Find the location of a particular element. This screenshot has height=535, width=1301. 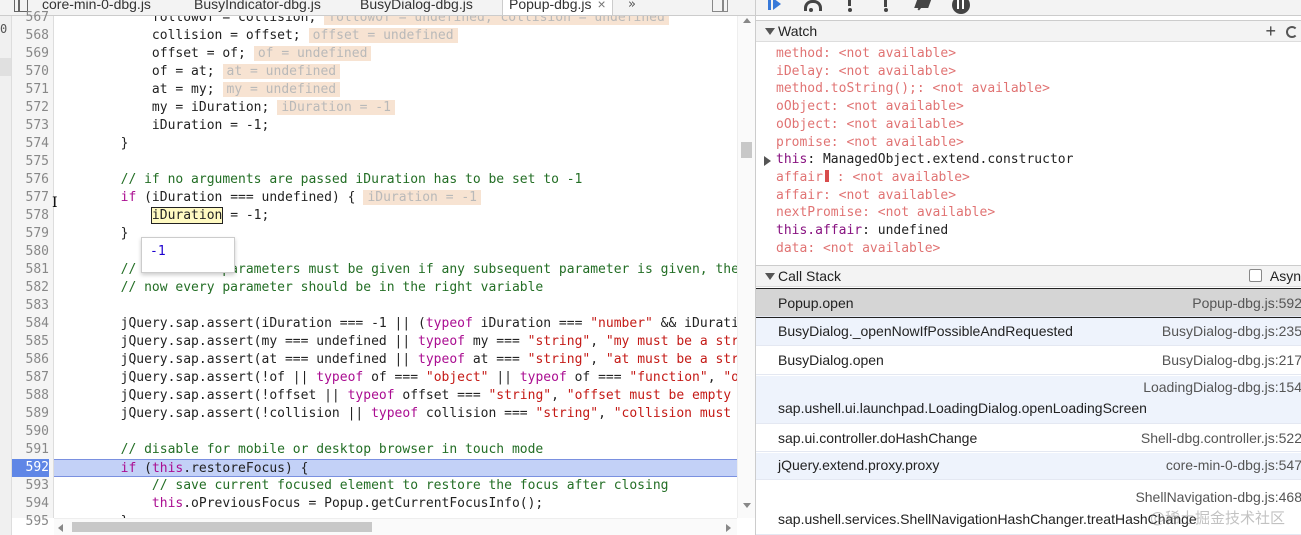

tab-busyindicator-dbg: BusyIndicator-dbg.js is located at coordinates (257, 7).